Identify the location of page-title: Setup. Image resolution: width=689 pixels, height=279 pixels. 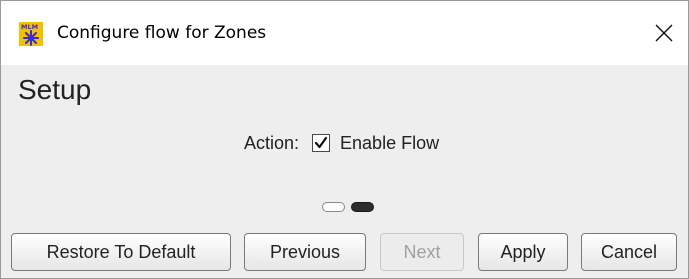
(55, 89).